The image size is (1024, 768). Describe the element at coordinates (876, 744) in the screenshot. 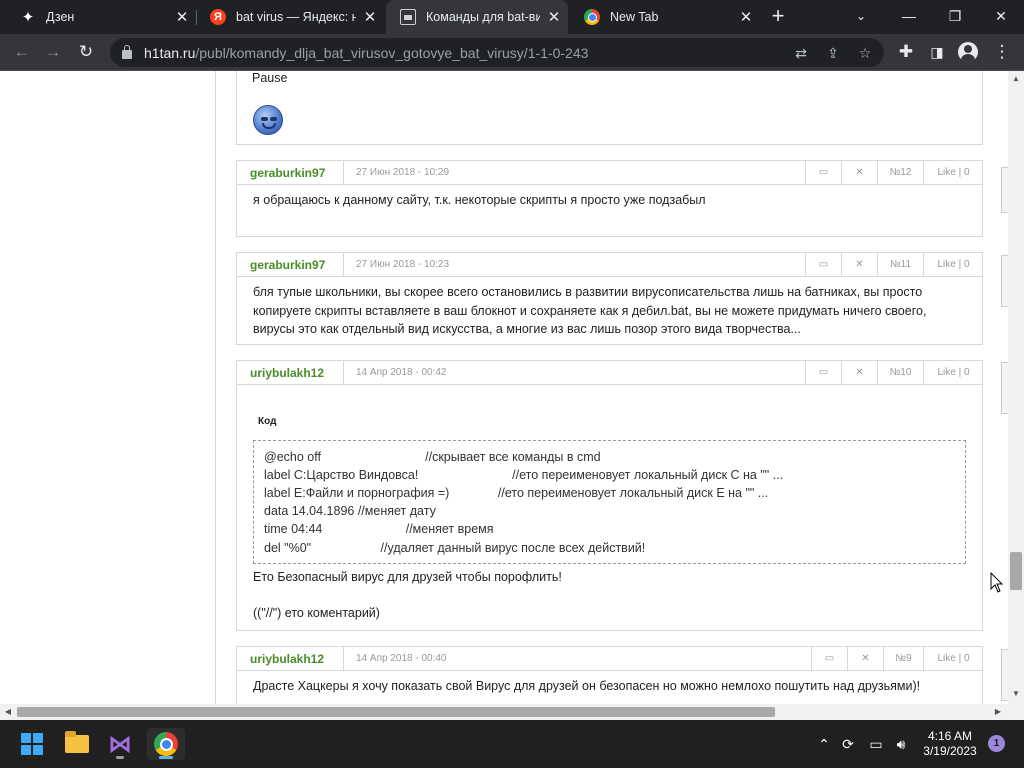

I see `display-icon: ▭` at that location.